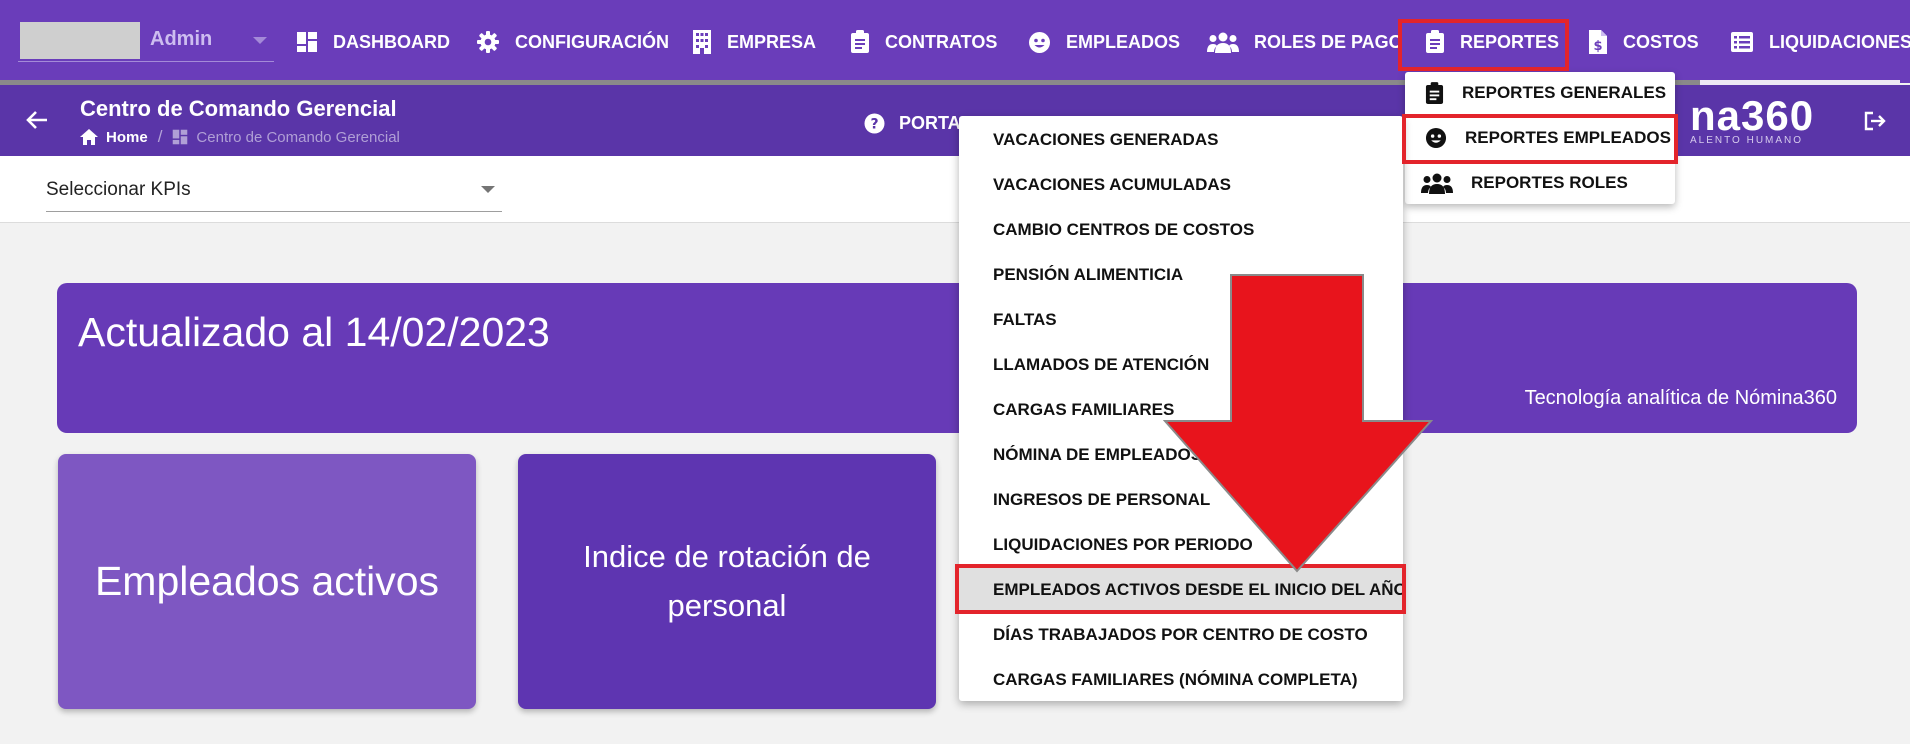  I want to click on brand-logo: na360, so click(1752, 115).